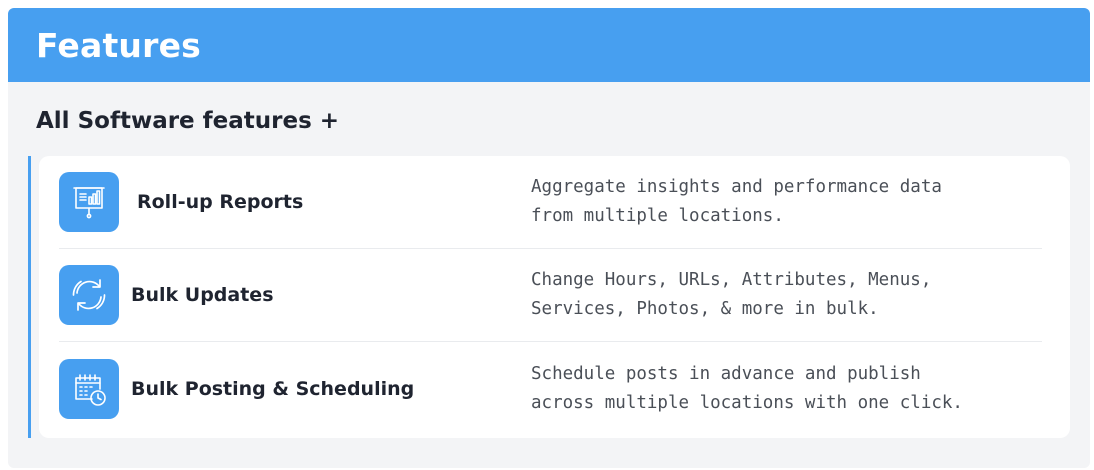  What do you see at coordinates (202, 295) in the screenshot?
I see `feature-name: Bulk Updates` at bounding box center [202, 295].